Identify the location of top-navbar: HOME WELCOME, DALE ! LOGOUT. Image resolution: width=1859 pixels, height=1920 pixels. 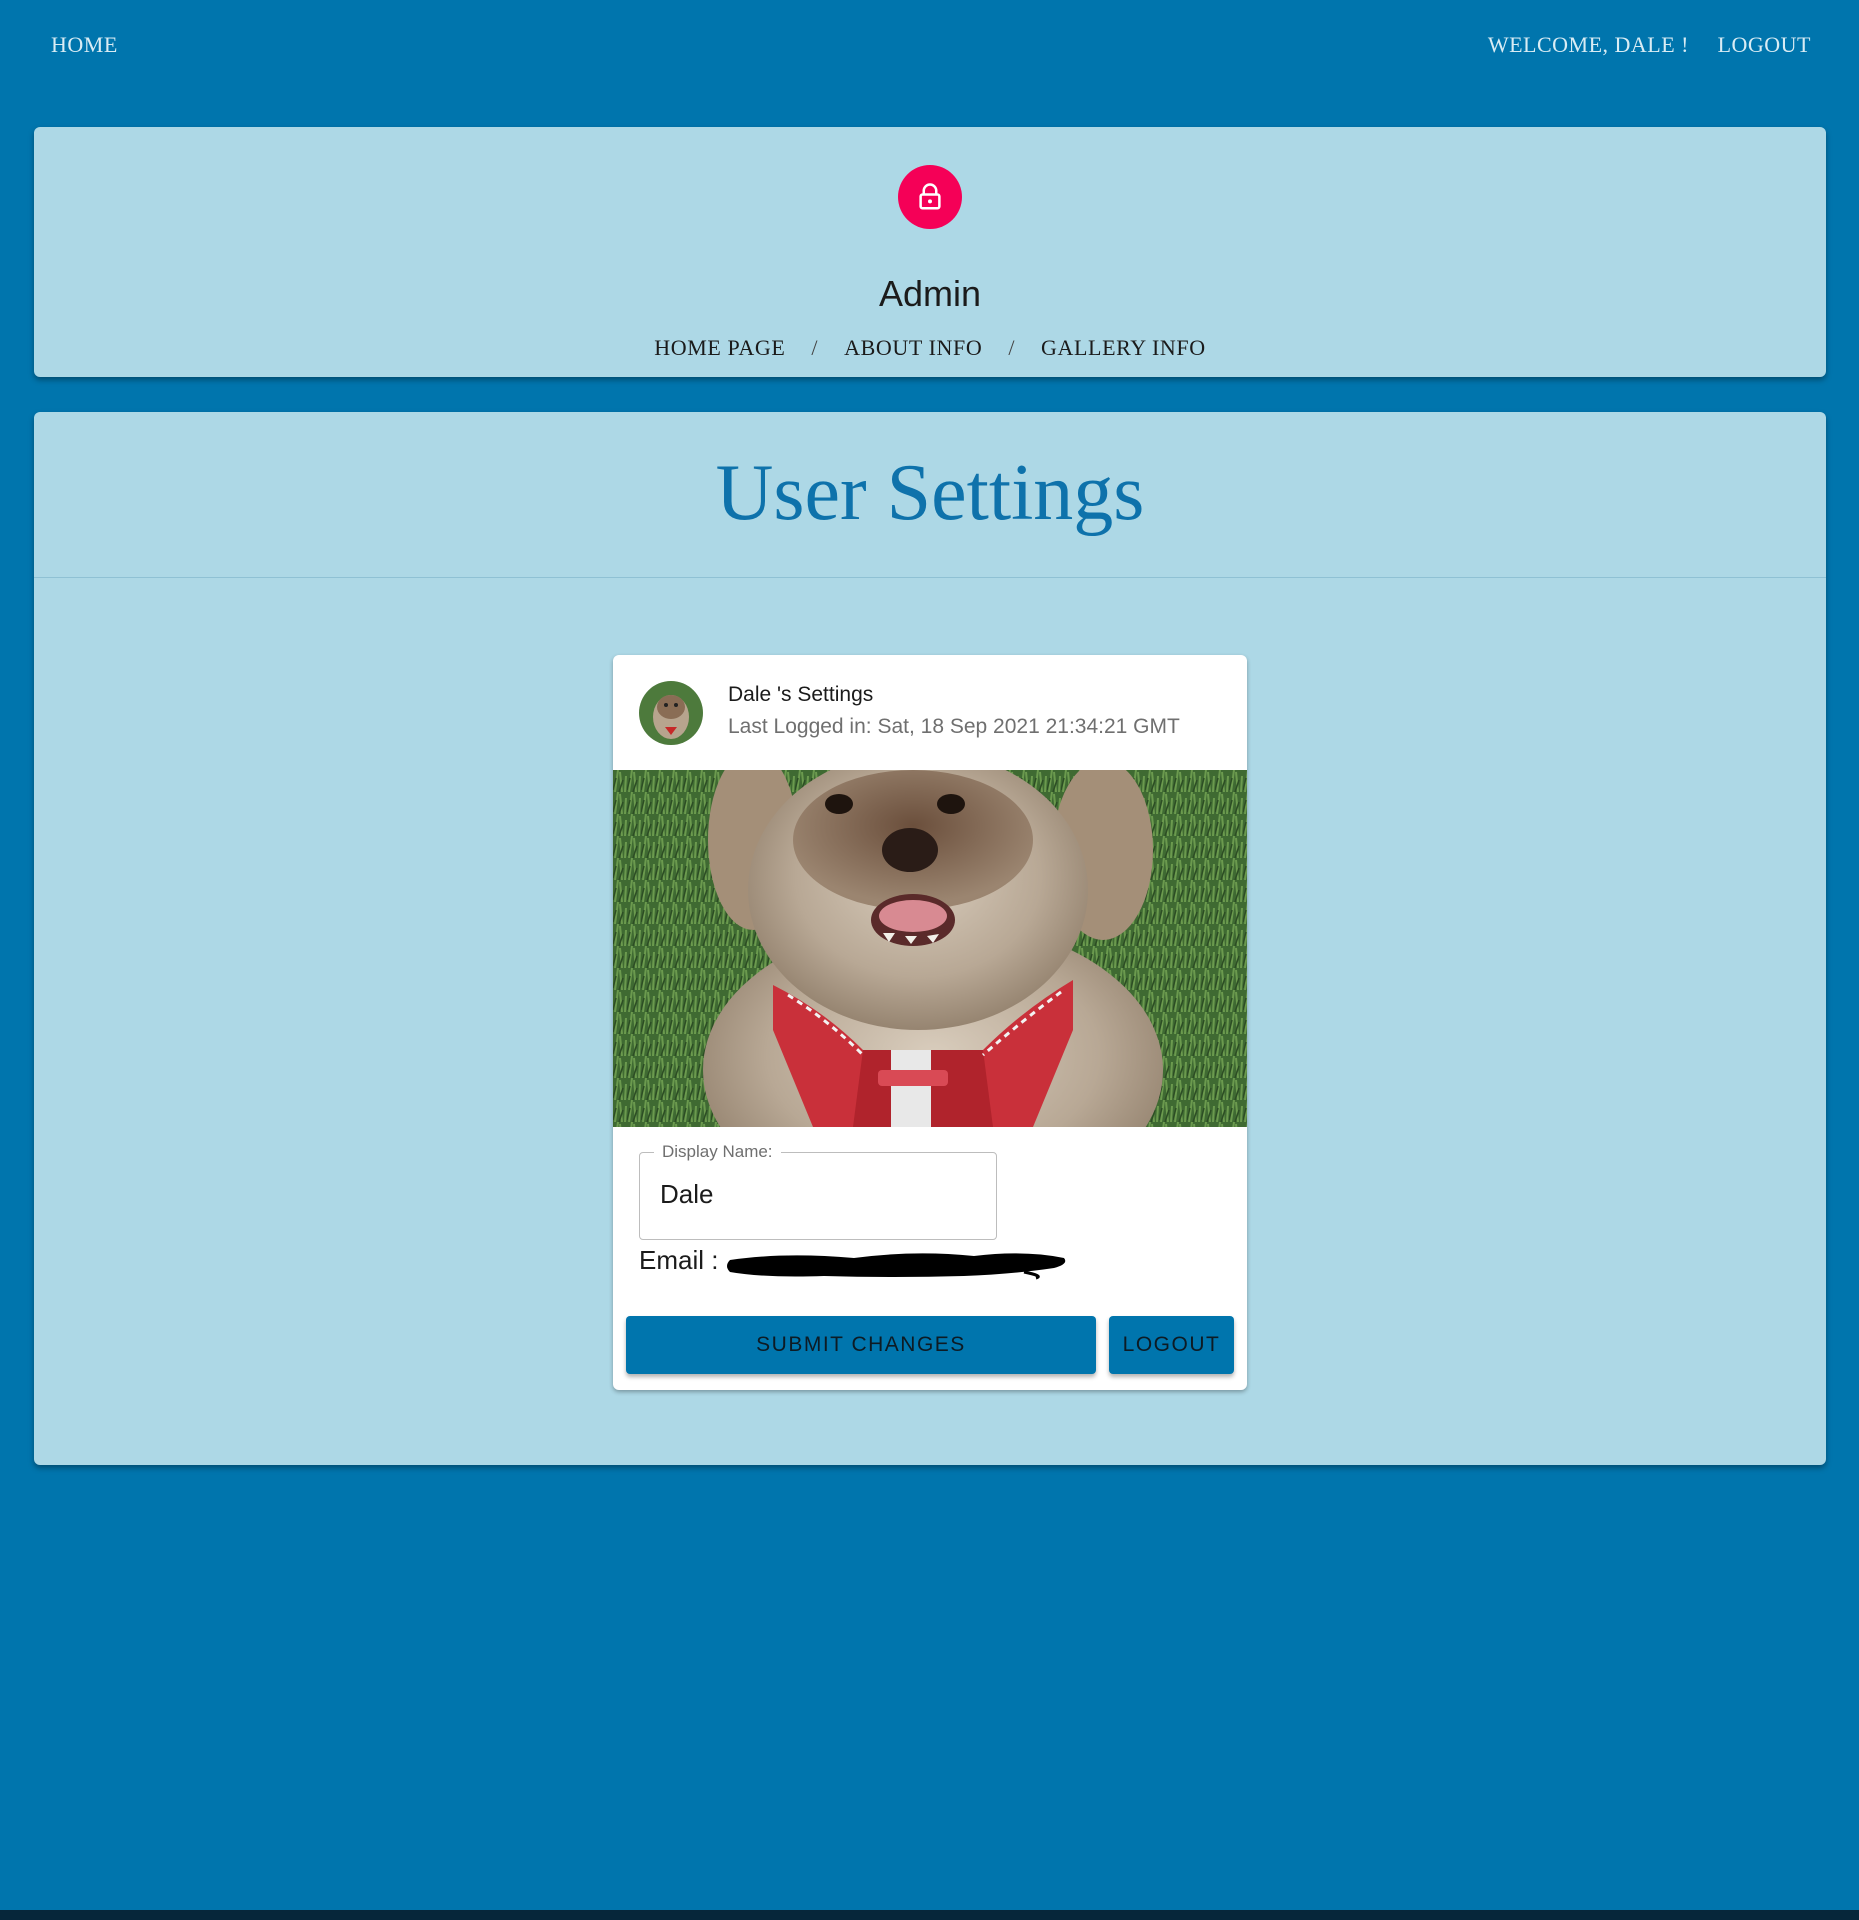
(929, 45).